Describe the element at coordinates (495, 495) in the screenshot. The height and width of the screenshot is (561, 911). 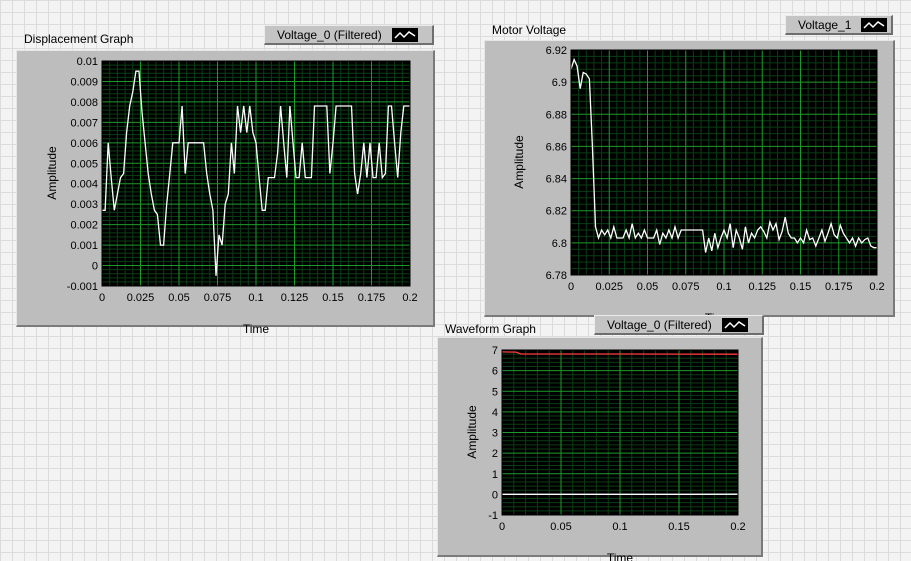
I see `y-tick-label: 0` at that location.